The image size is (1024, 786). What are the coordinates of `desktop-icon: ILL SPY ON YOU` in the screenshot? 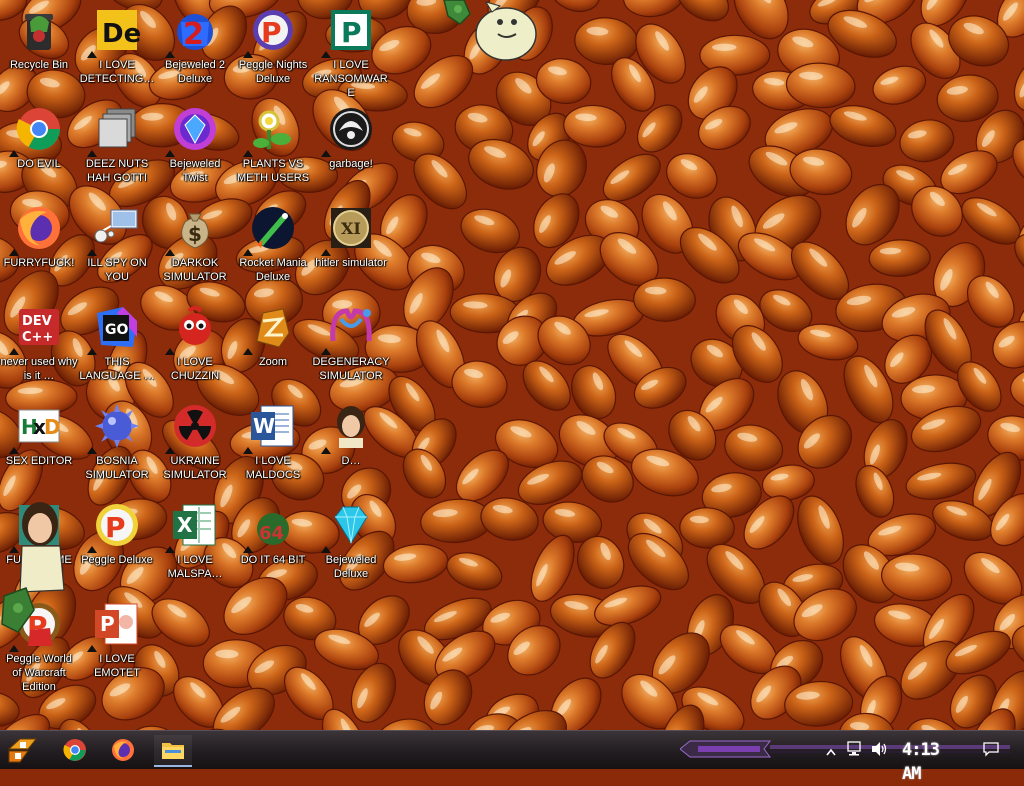 It's located at (117, 246).